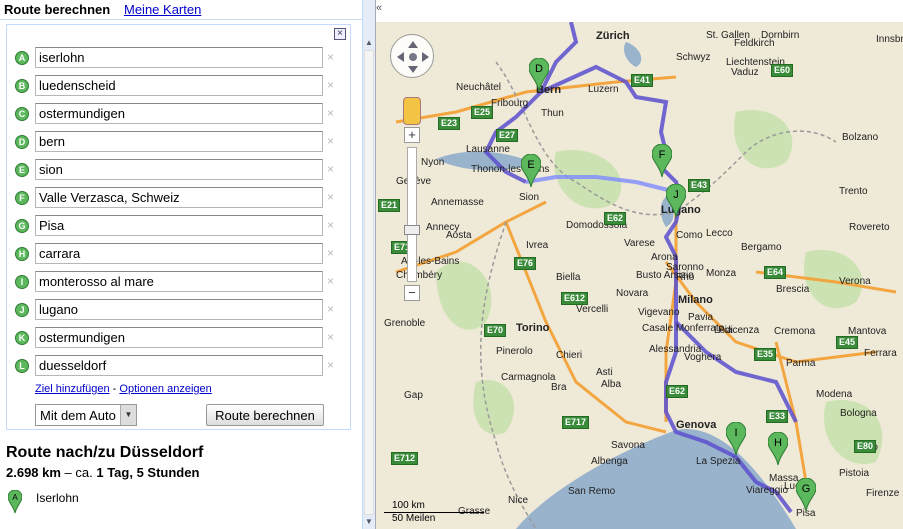 This screenshot has height=529, width=903. Describe the element at coordinates (792, 289) in the screenshot. I see `city-label: Brescia` at that location.